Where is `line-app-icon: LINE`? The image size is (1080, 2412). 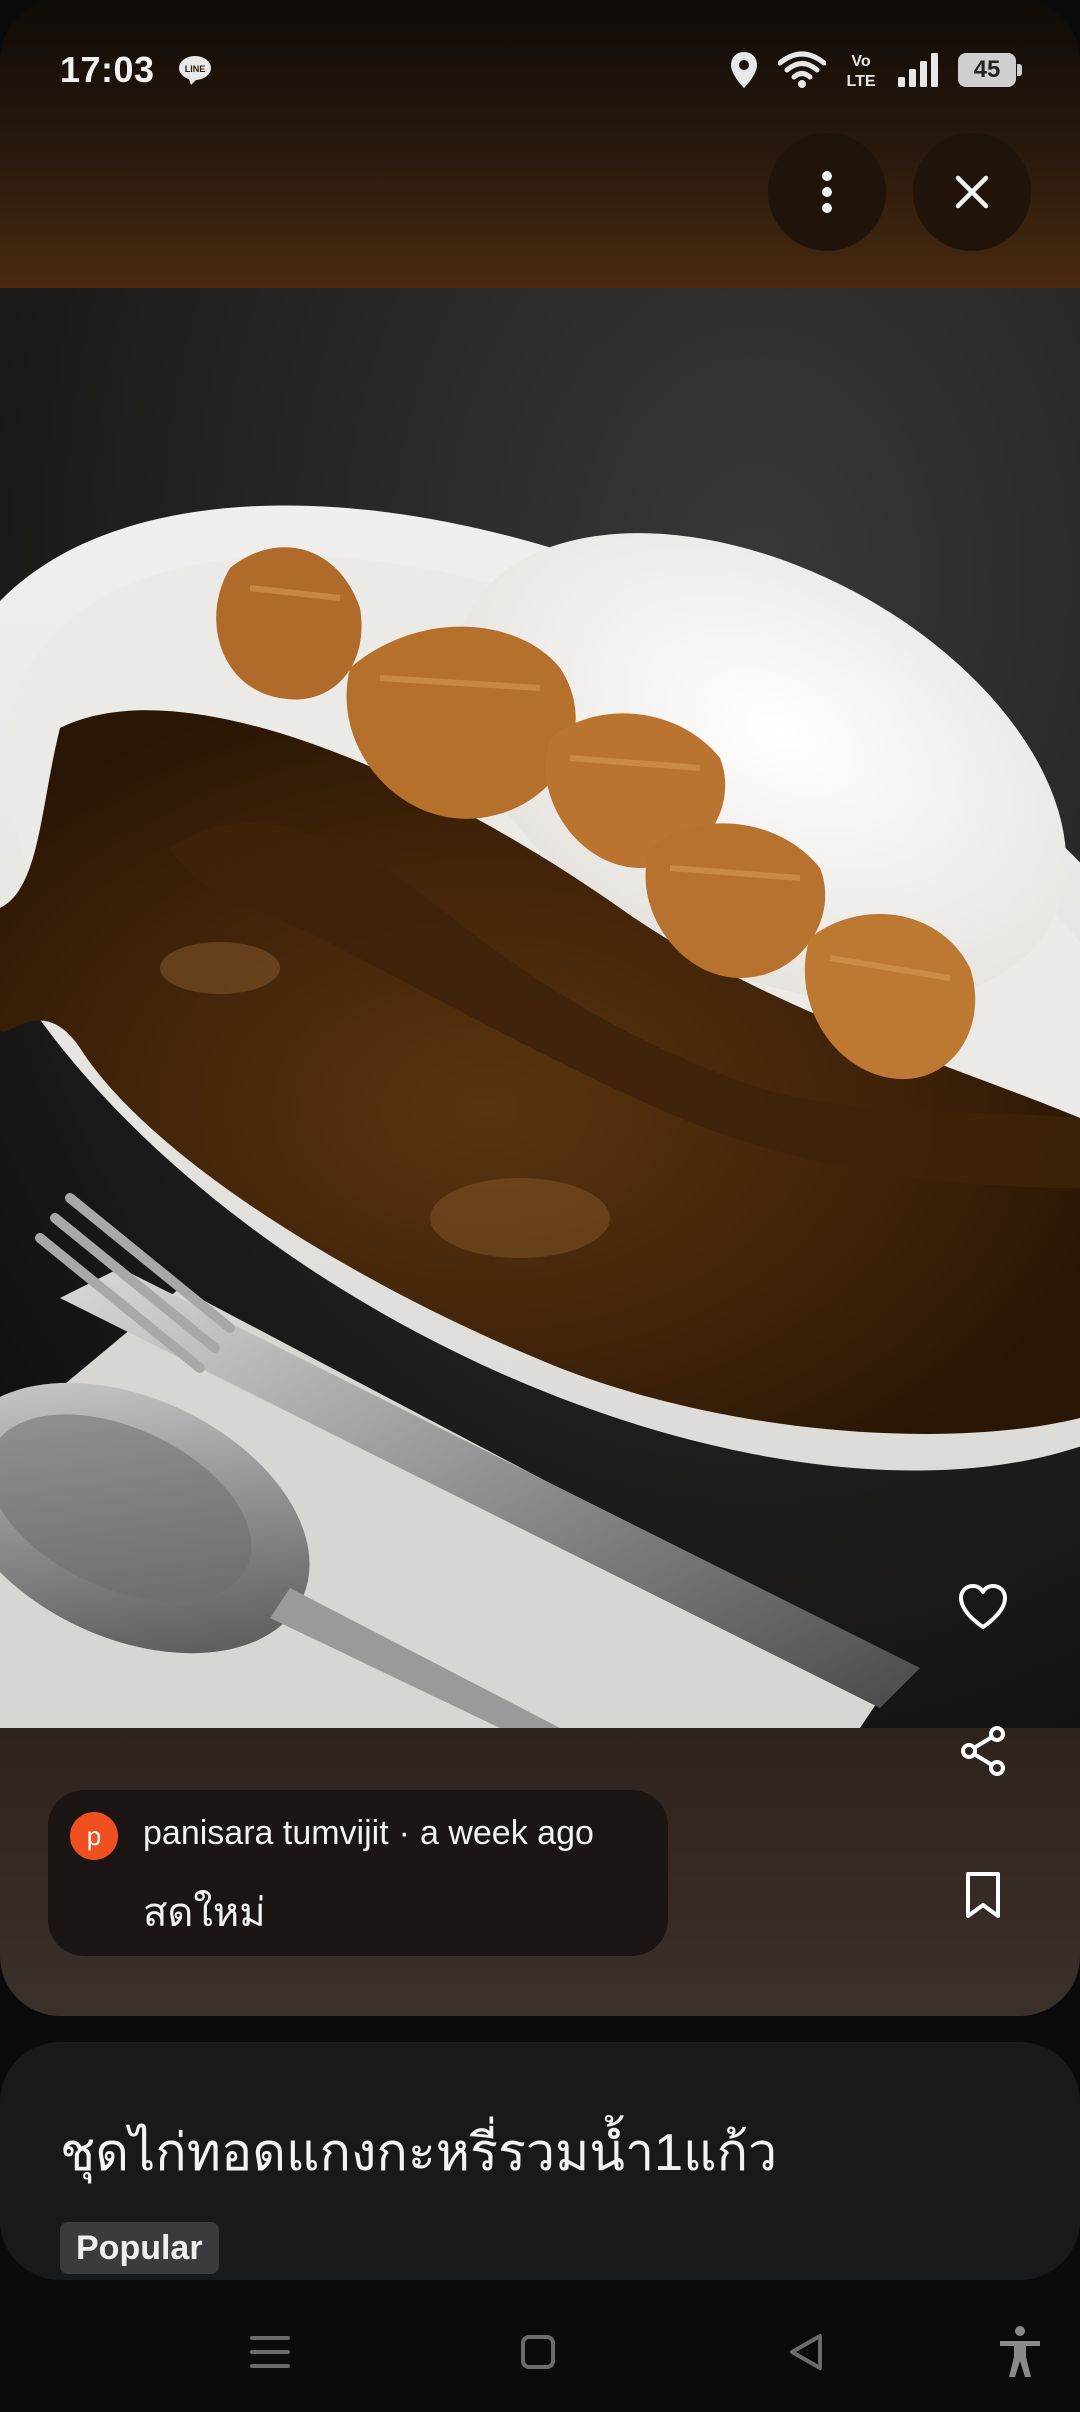 line-app-icon: LINE is located at coordinates (194, 70).